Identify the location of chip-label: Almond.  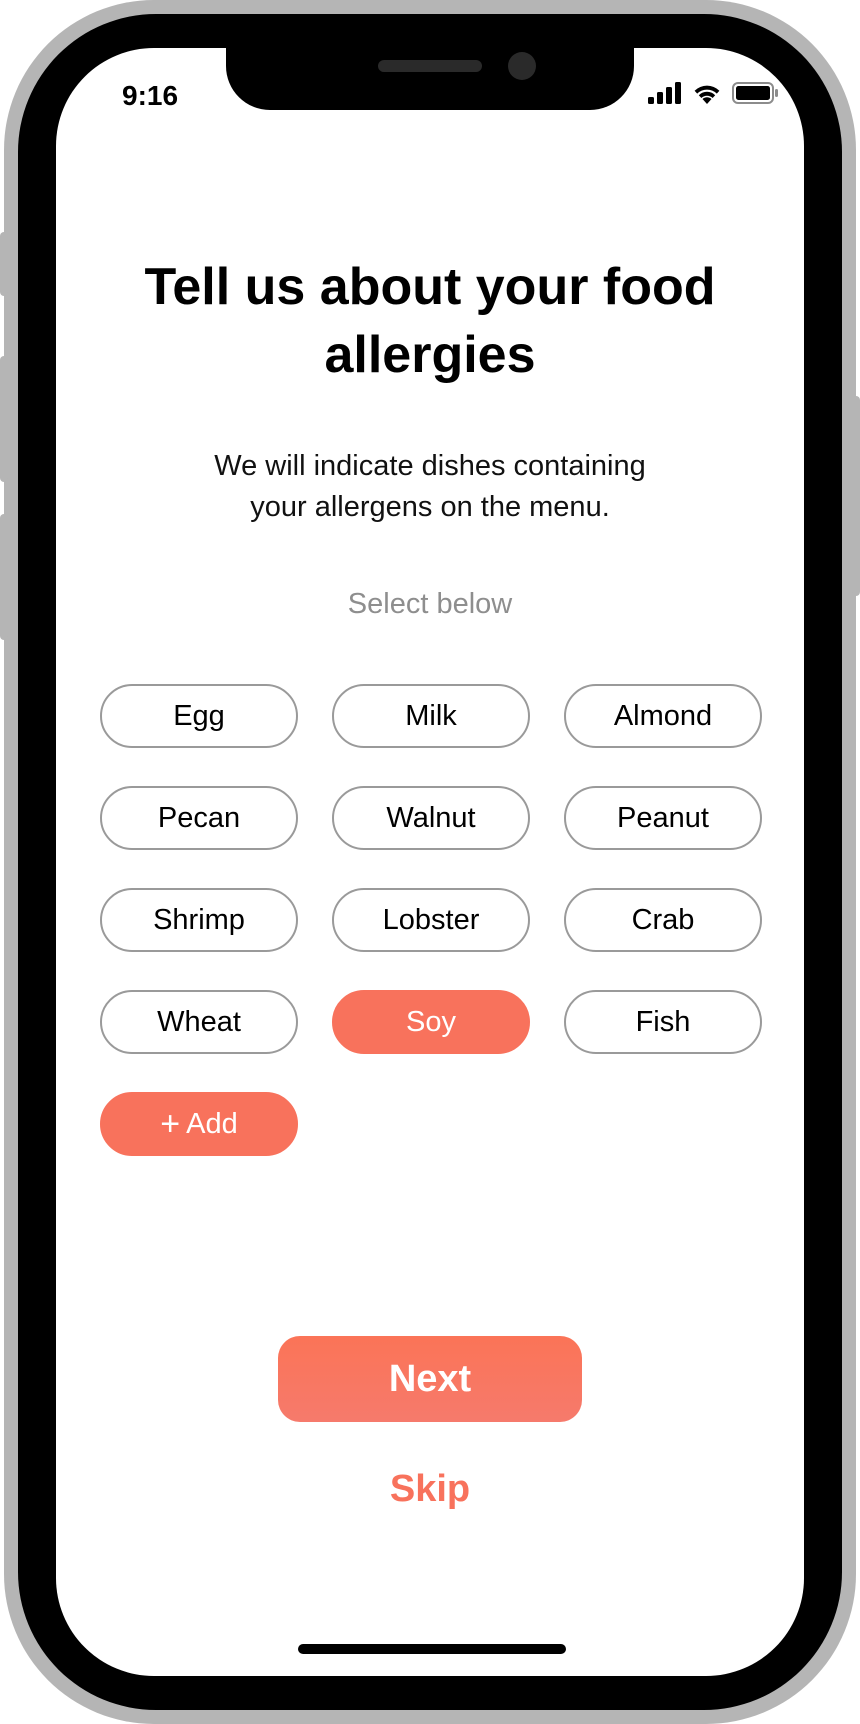
(663, 715).